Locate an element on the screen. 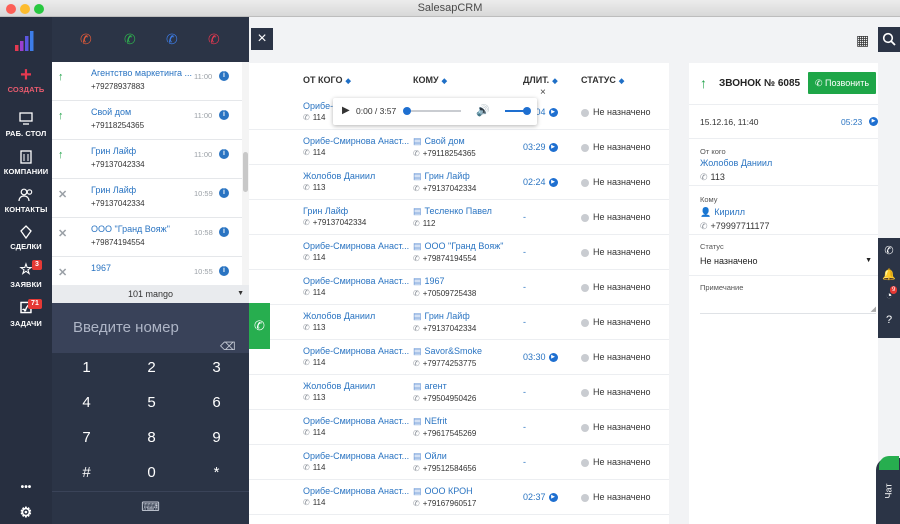 The height and width of the screenshot is (524, 900). keypad-key: 7 is located at coordinates (86, 437).